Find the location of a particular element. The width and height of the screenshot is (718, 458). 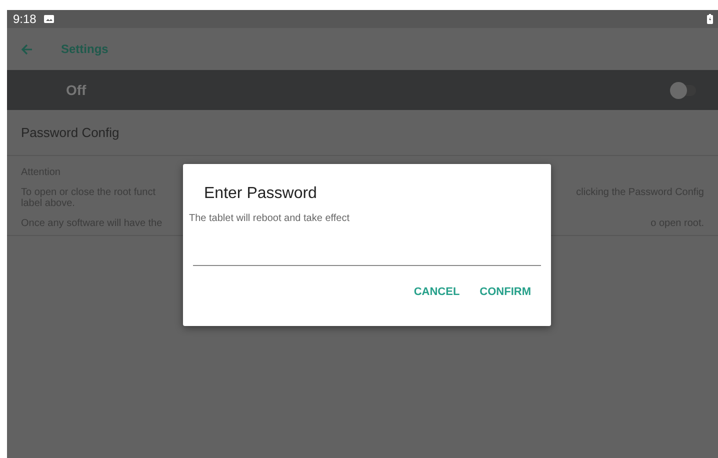

dialog-message: The tablet will reboot and take effect is located at coordinates (269, 218).